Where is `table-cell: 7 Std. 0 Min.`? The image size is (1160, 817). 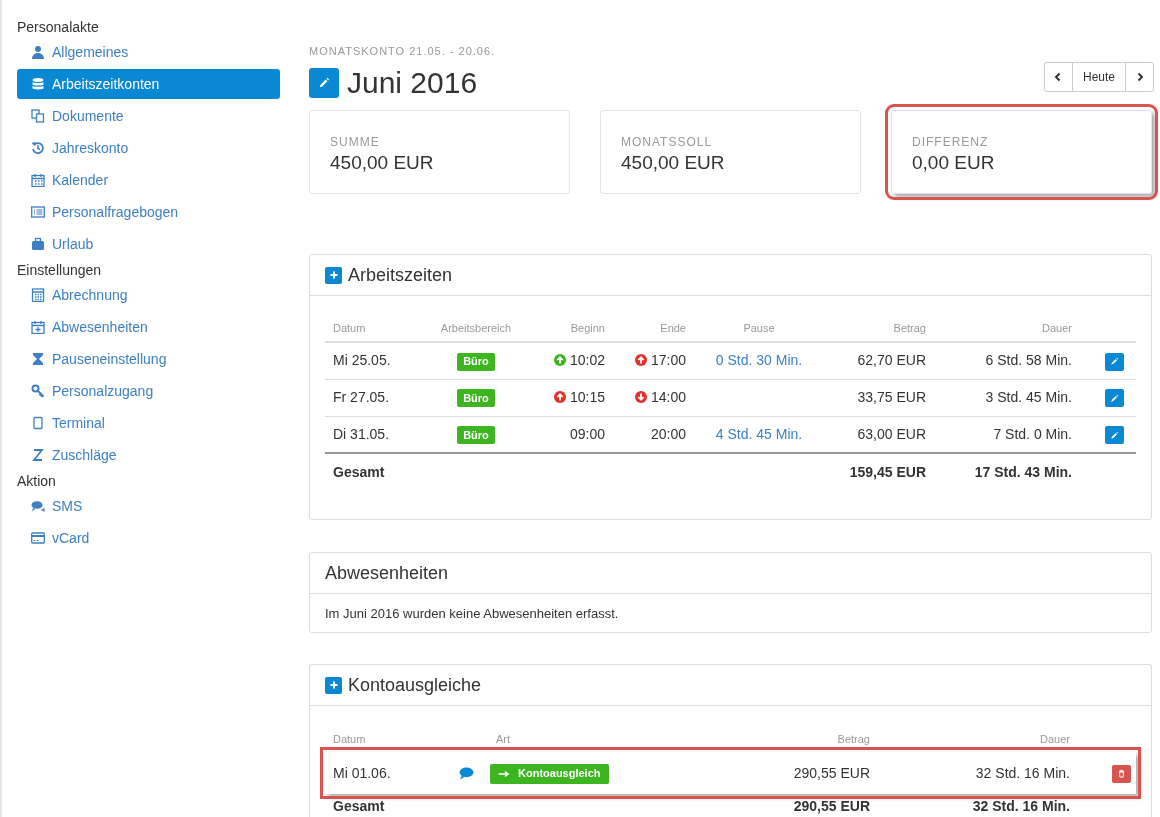 table-cell: 7 Std. 0 Min. is located at coordinates (1007, 434).